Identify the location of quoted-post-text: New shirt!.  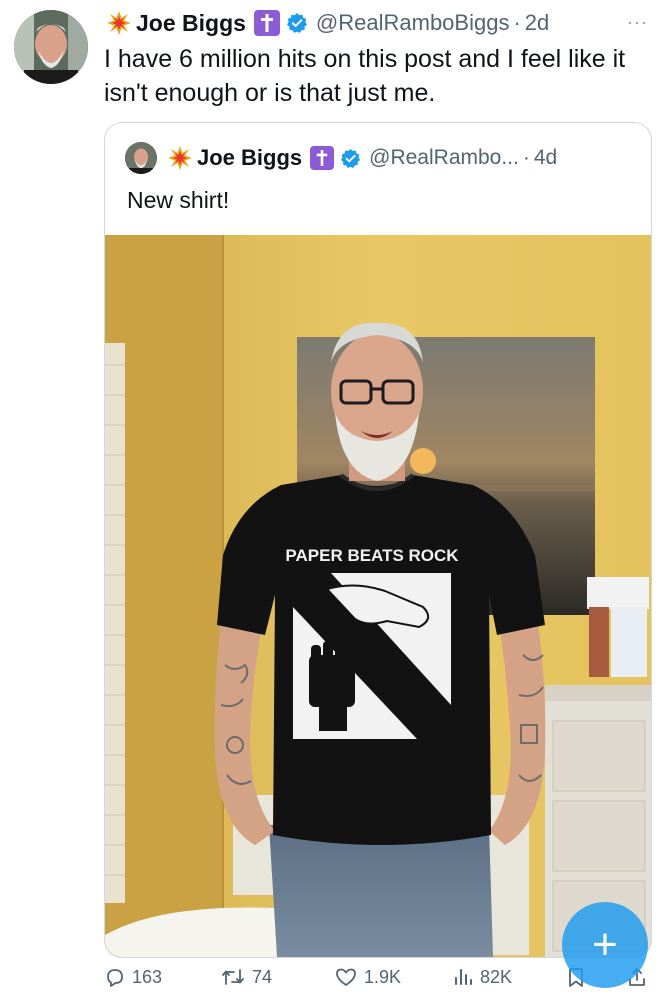
(178, 200).